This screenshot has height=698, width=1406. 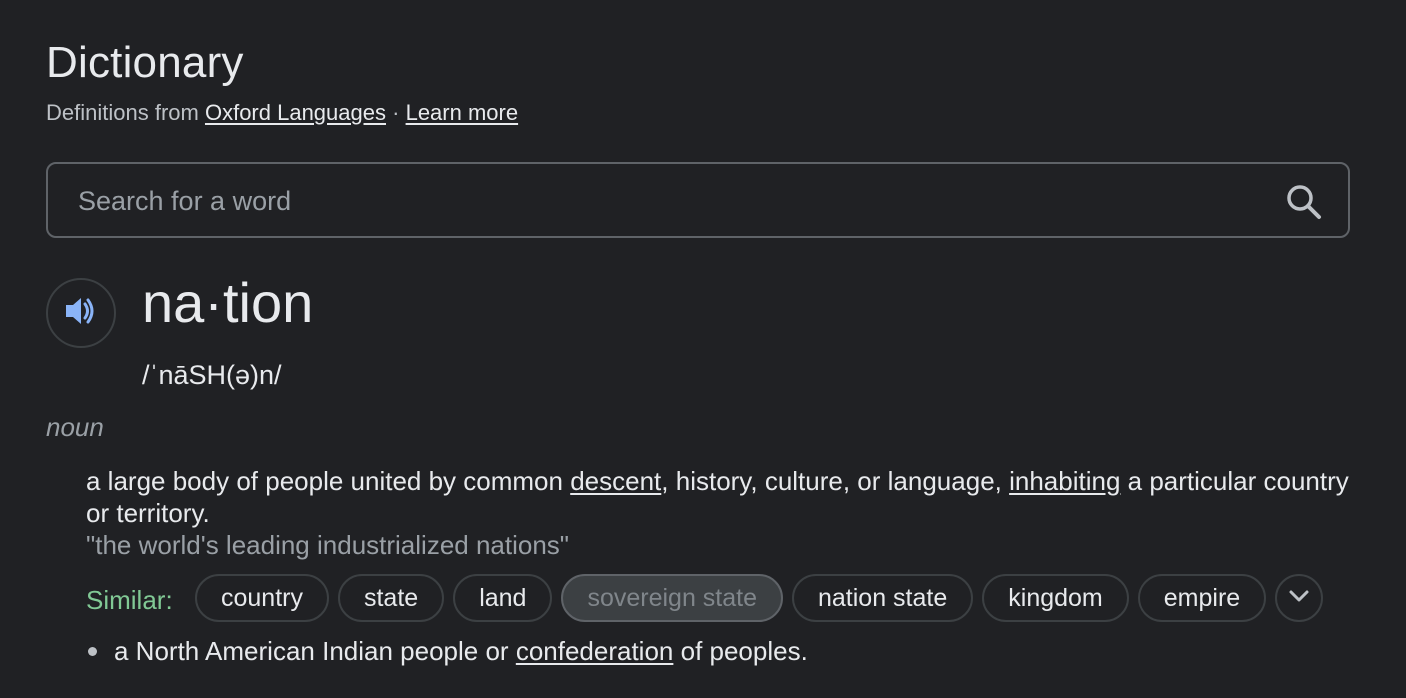 I want to click on confederation-link: confederation, so click(x=595, y=651).